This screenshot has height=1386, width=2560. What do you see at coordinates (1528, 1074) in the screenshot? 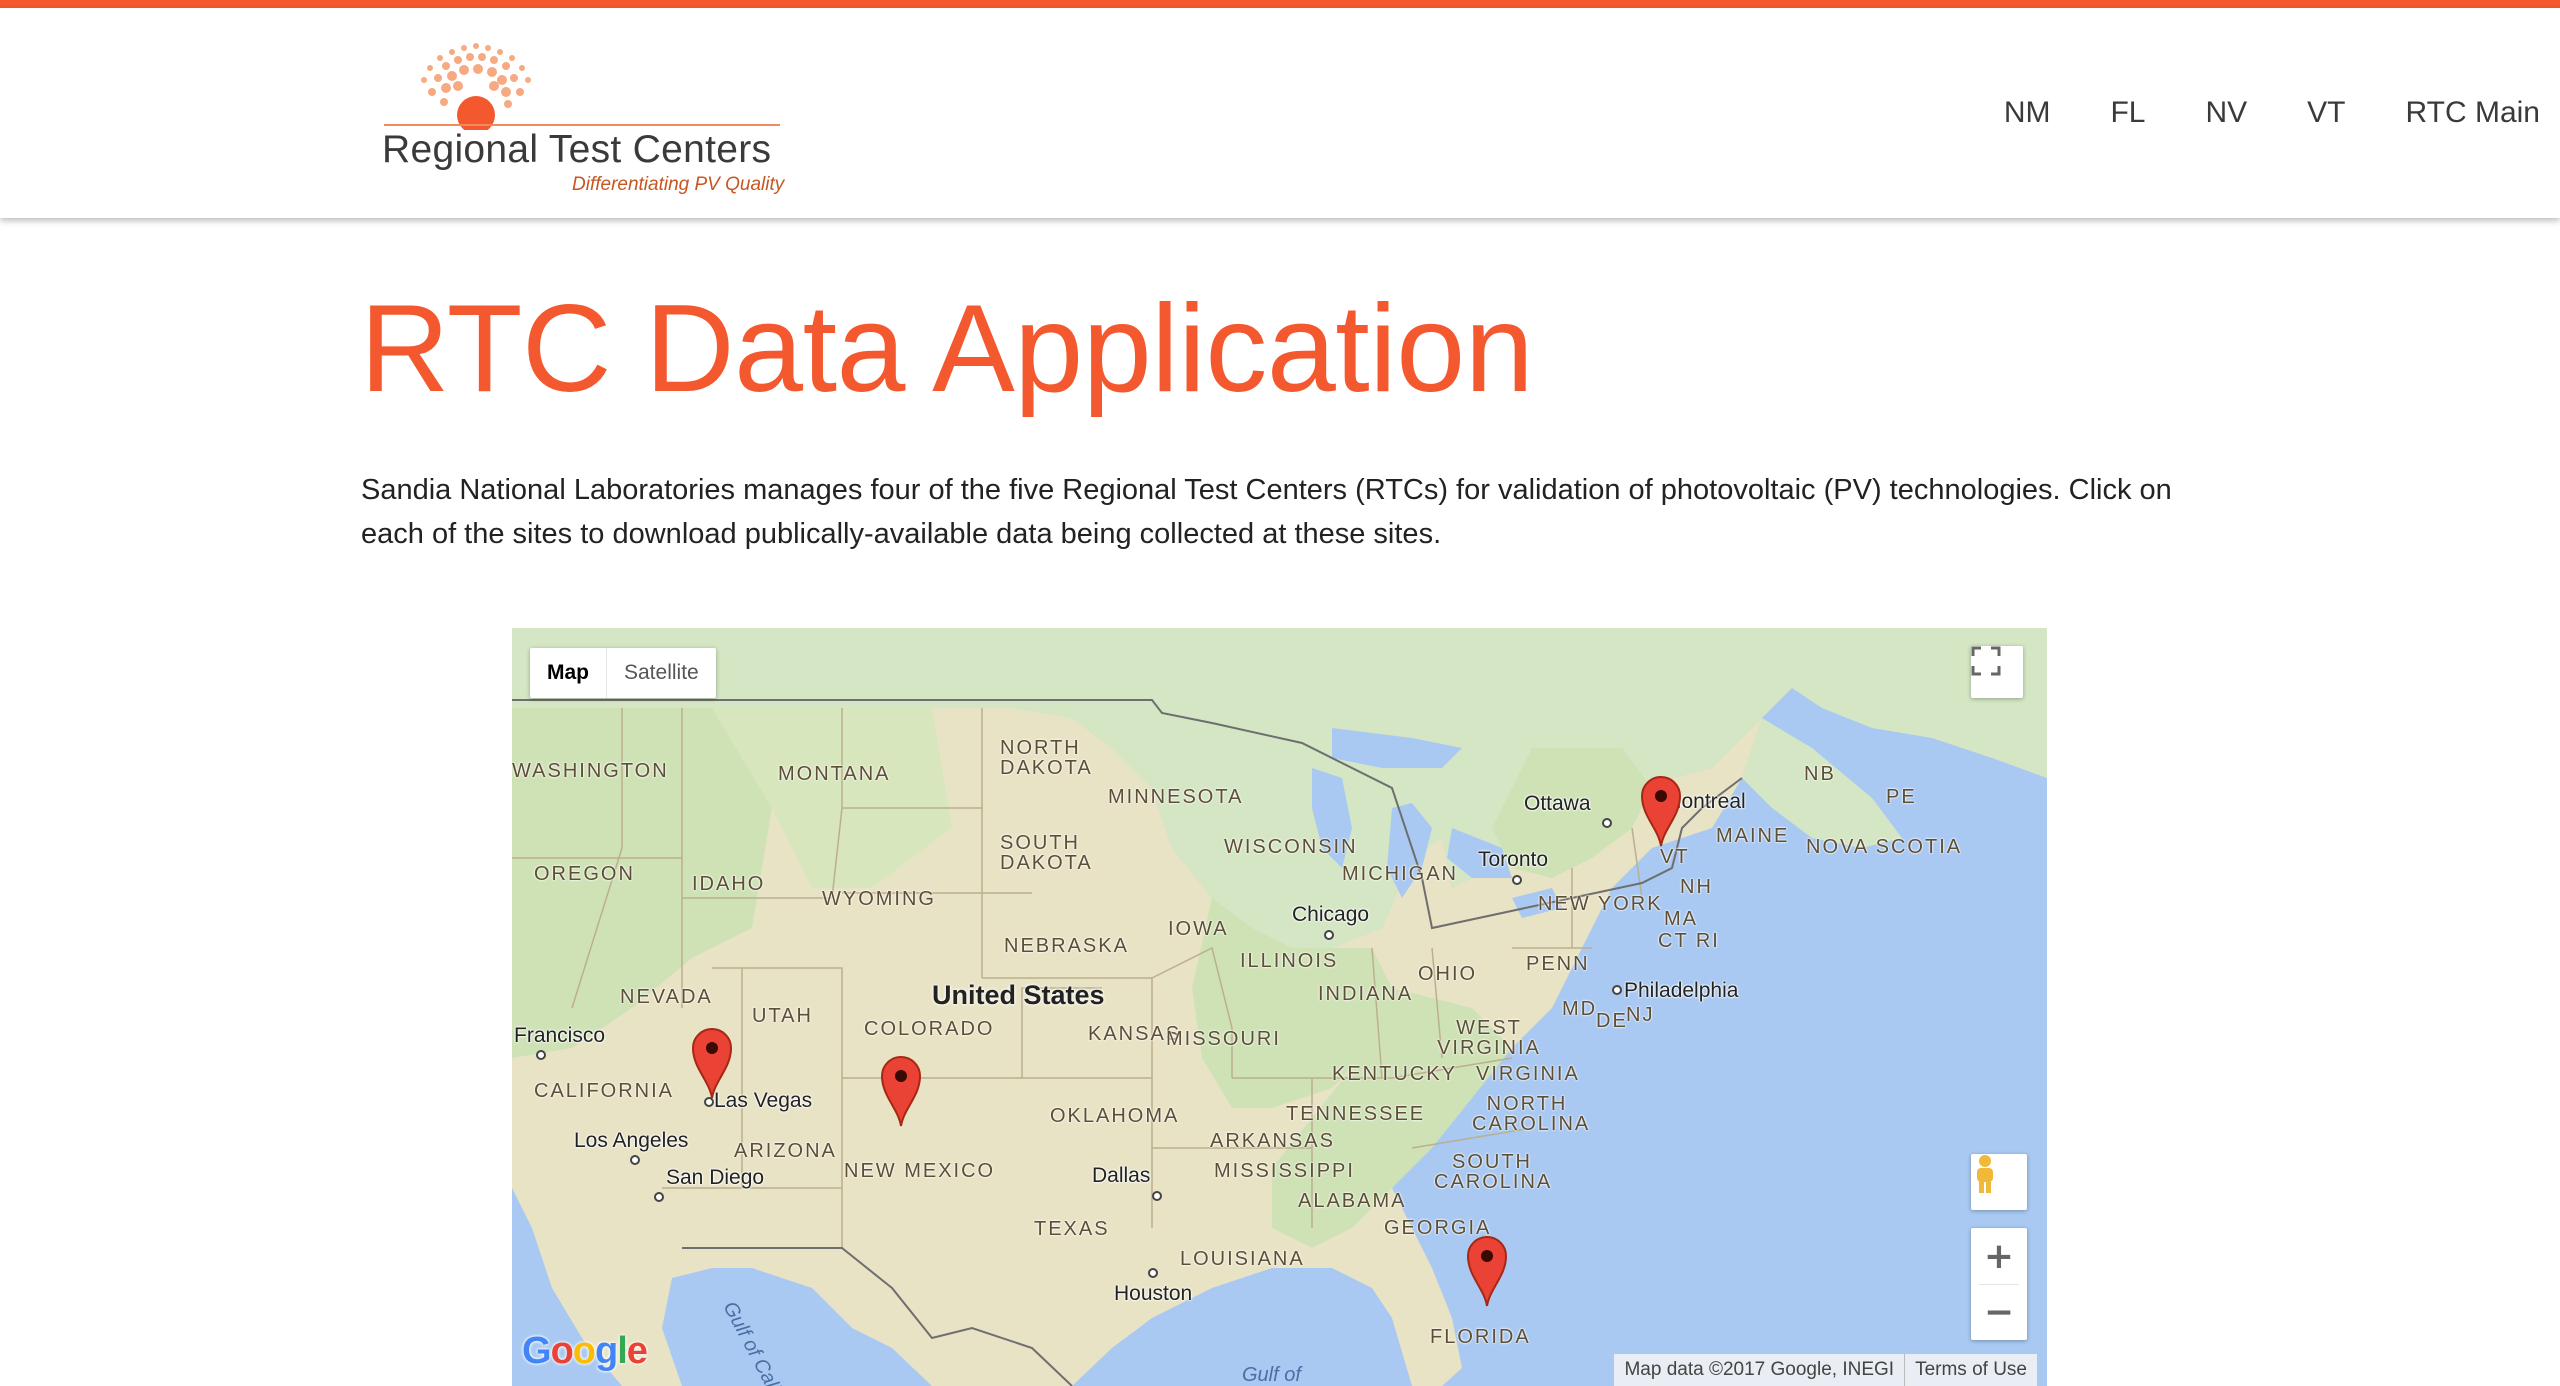
I see `map-label-virginia: VIRGINIA` at bounding box center [1528, 1074].